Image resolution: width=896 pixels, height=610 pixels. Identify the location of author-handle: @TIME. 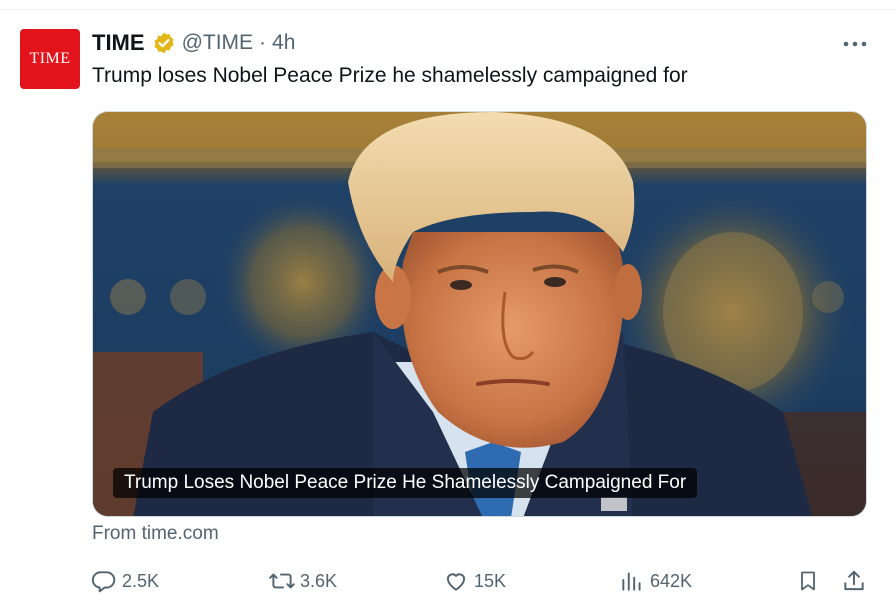
(217, 43).